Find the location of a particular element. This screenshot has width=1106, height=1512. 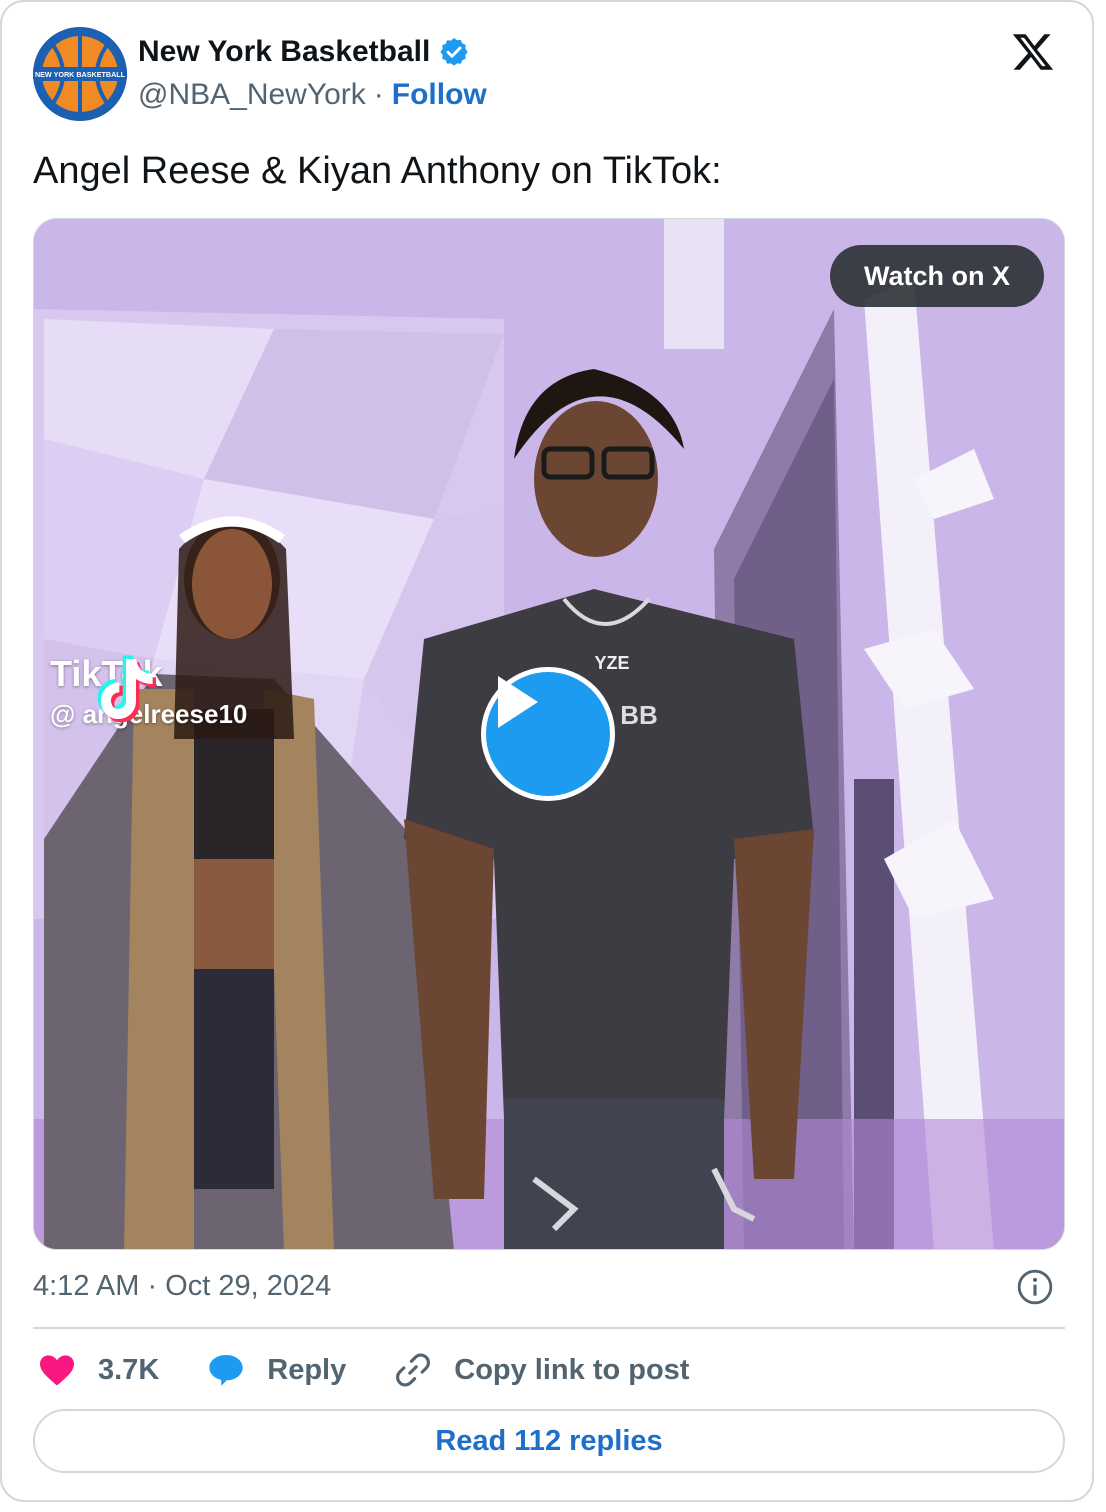

verified-badge-icon is located at coordinates (454, 52).